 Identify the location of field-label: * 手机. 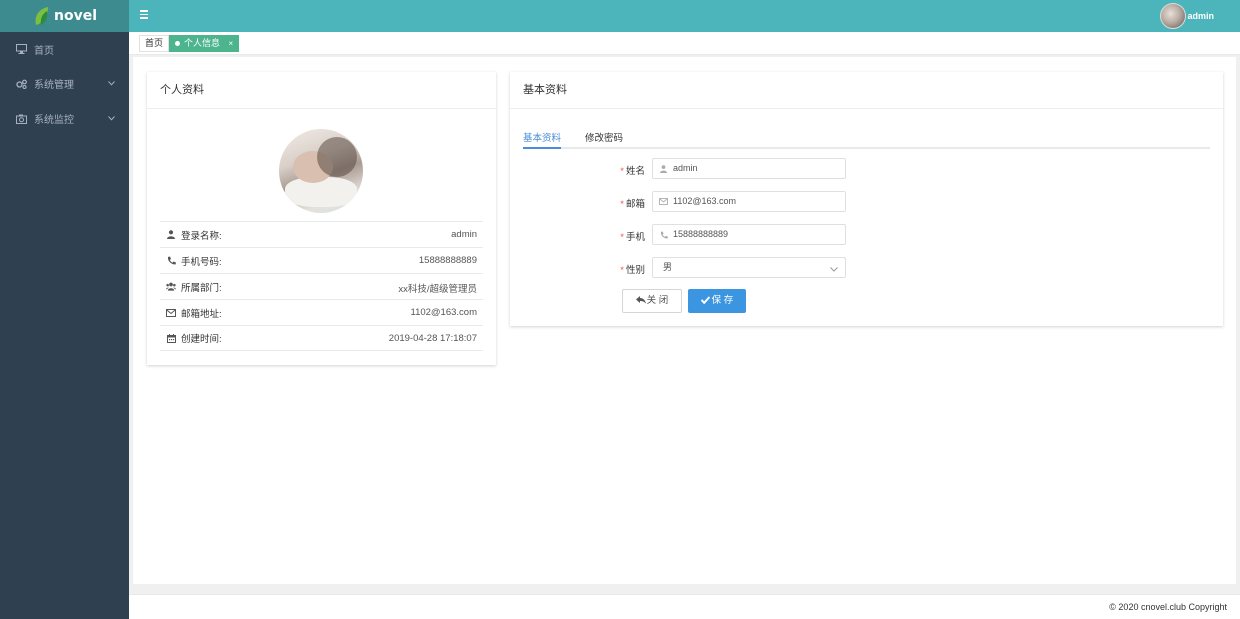
(632, 237).